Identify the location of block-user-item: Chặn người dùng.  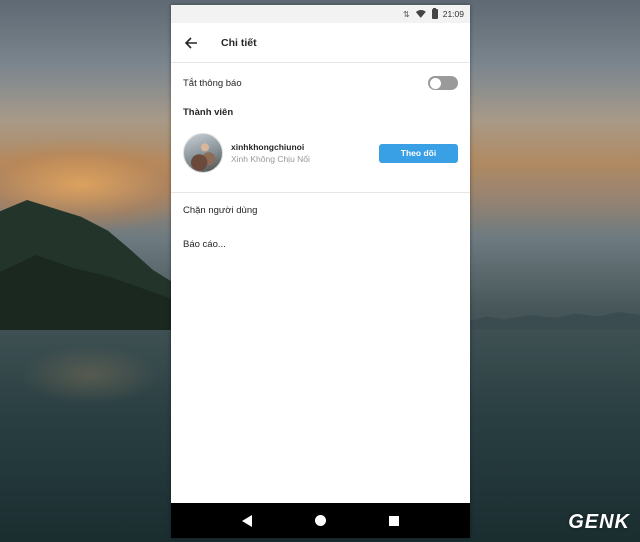
(320, 210).